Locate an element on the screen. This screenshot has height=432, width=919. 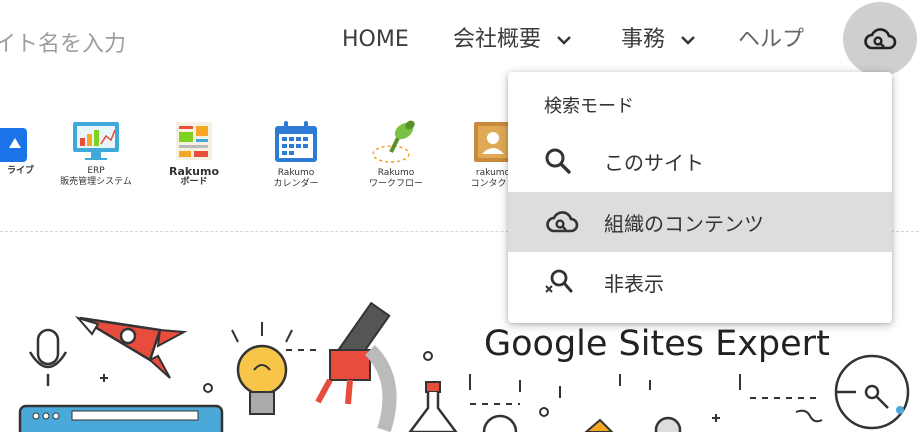
site-search-placeholder: イト名を入力 is located at coordinates (63, 42).